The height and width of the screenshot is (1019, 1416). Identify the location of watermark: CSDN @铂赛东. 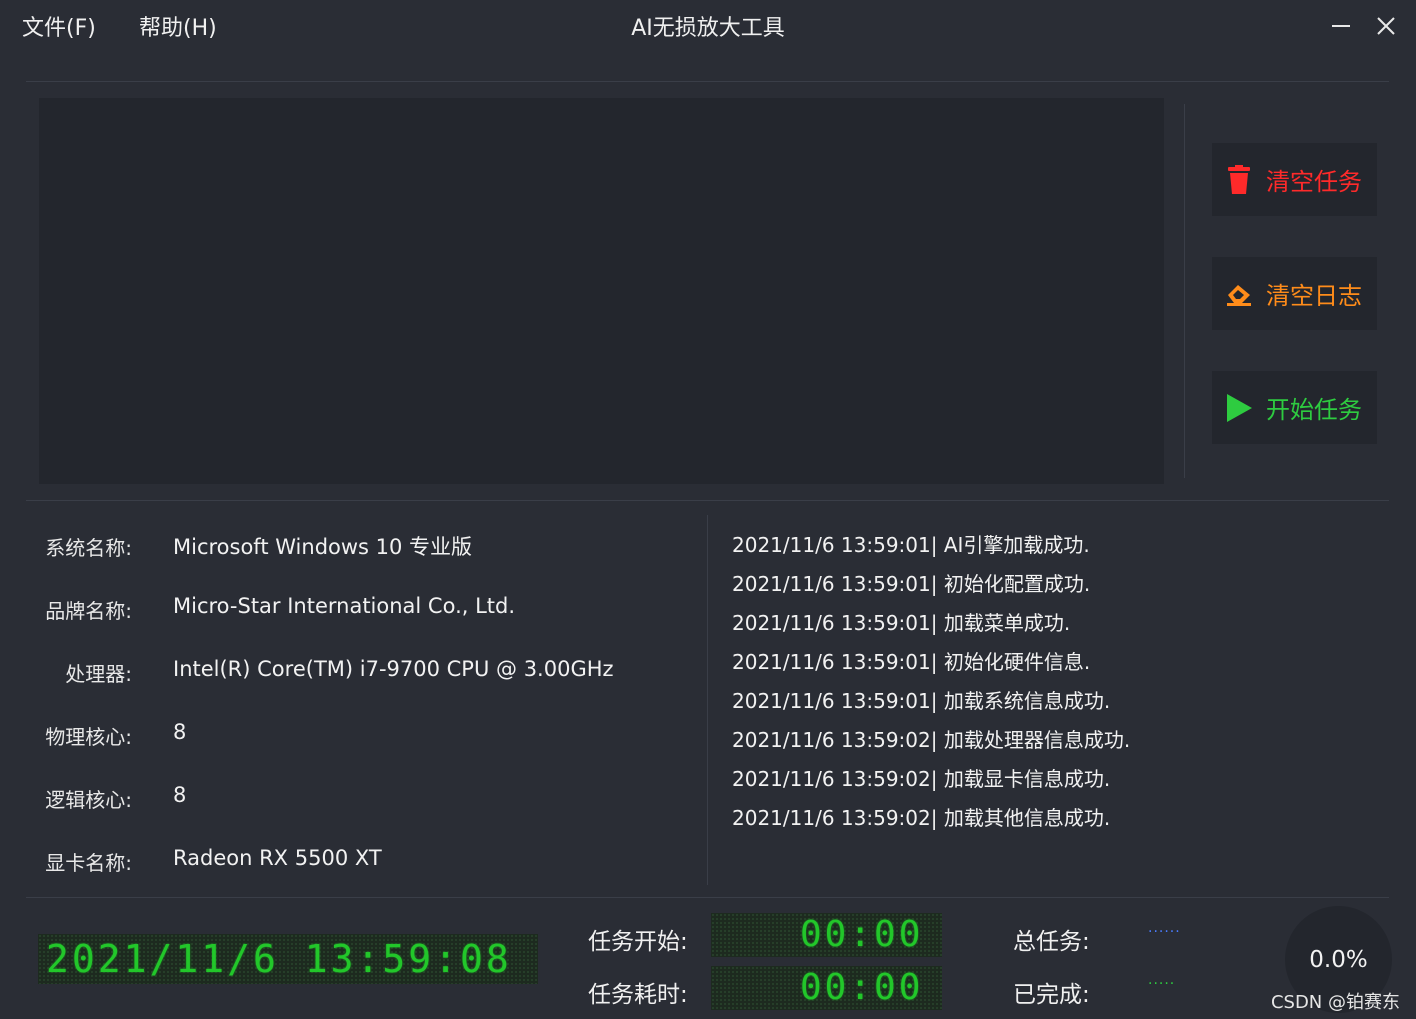
(1335, 1002).